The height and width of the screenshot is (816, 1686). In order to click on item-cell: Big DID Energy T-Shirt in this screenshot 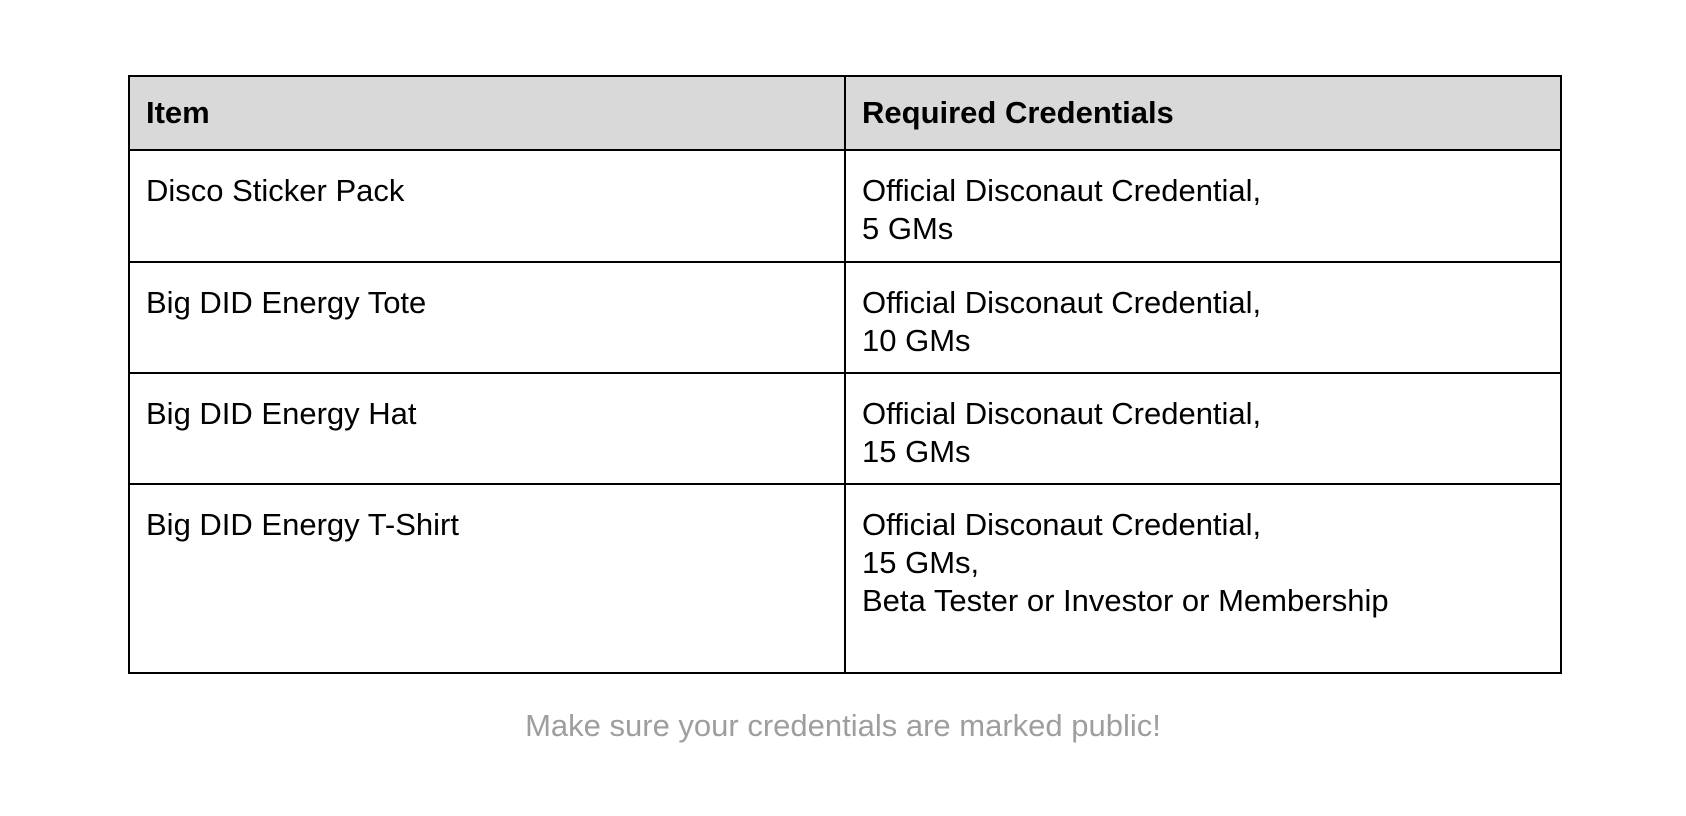, I will do `click(487, 578)`.